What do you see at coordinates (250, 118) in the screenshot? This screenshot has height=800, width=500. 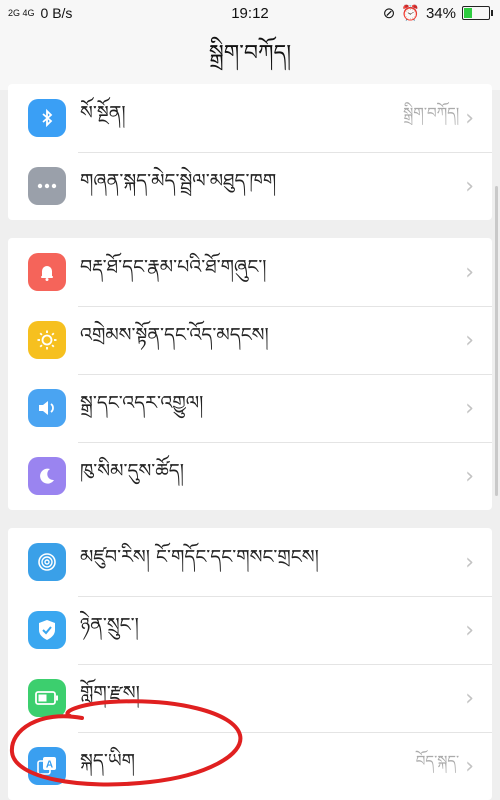 I see `settings-item-bluetooth: སོ་སྔོན། སྒྲིག་བཀོད། ›` at bounding box center [250, 118].